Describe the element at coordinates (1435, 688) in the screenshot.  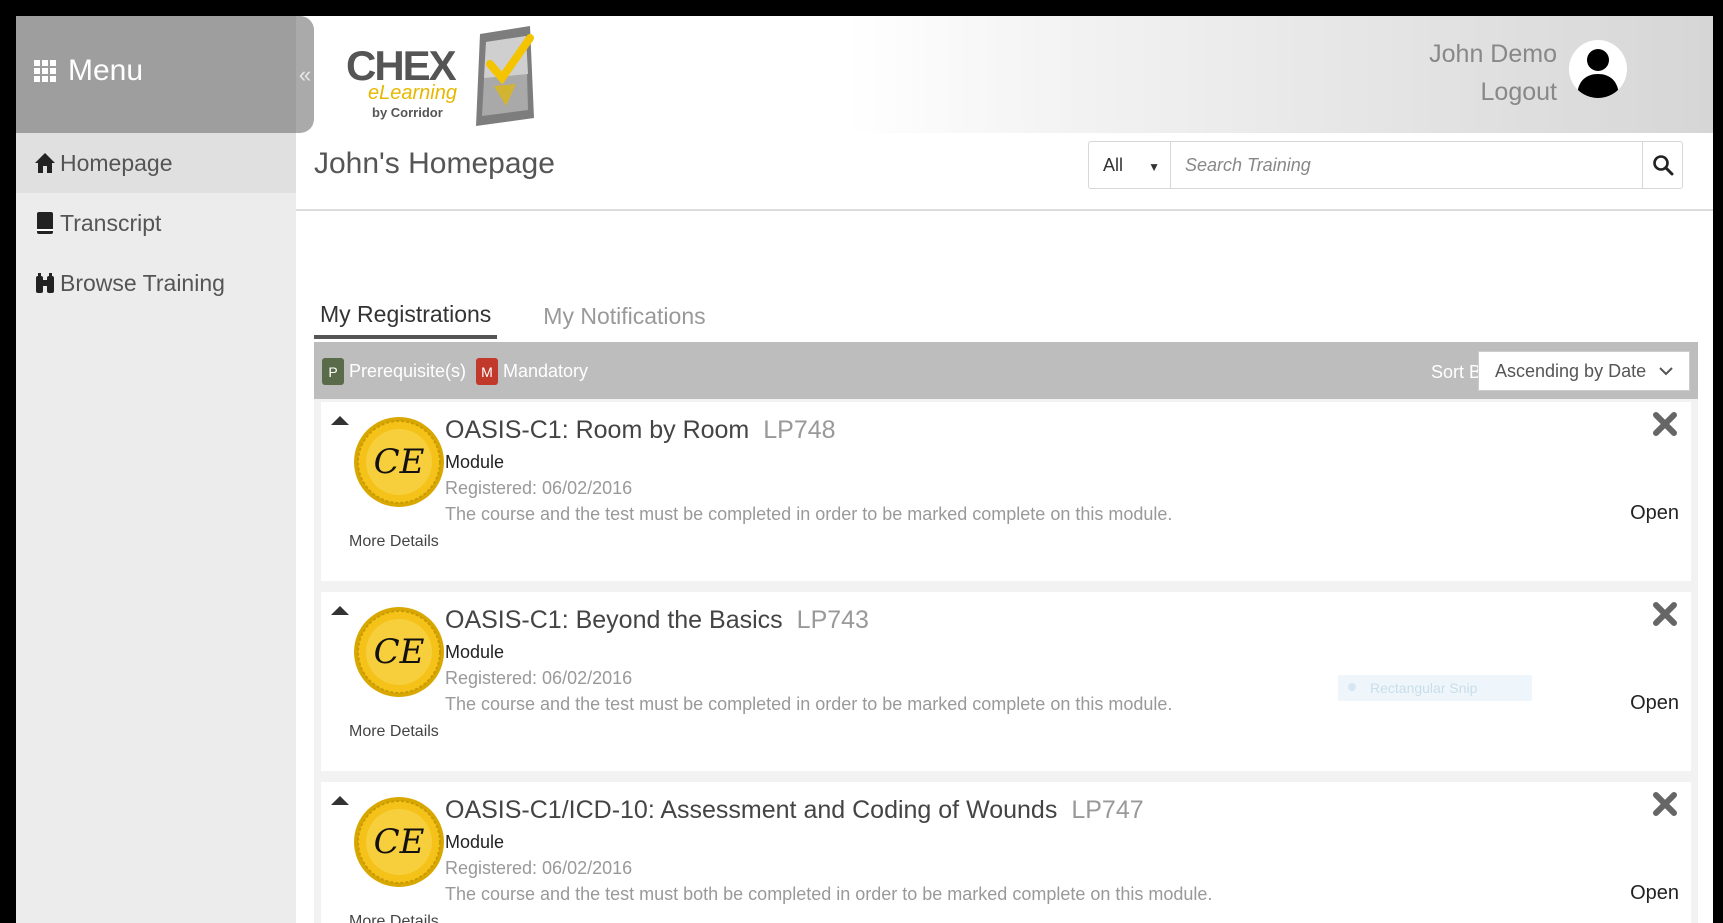
I see `rectangular-snip-overlay: Rectangular Snip` at that location.